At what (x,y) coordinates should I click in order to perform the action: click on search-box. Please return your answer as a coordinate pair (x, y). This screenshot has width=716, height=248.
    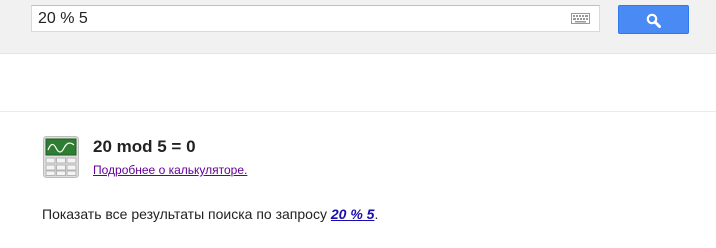
    Looking at the image, I should click on (315, 18).